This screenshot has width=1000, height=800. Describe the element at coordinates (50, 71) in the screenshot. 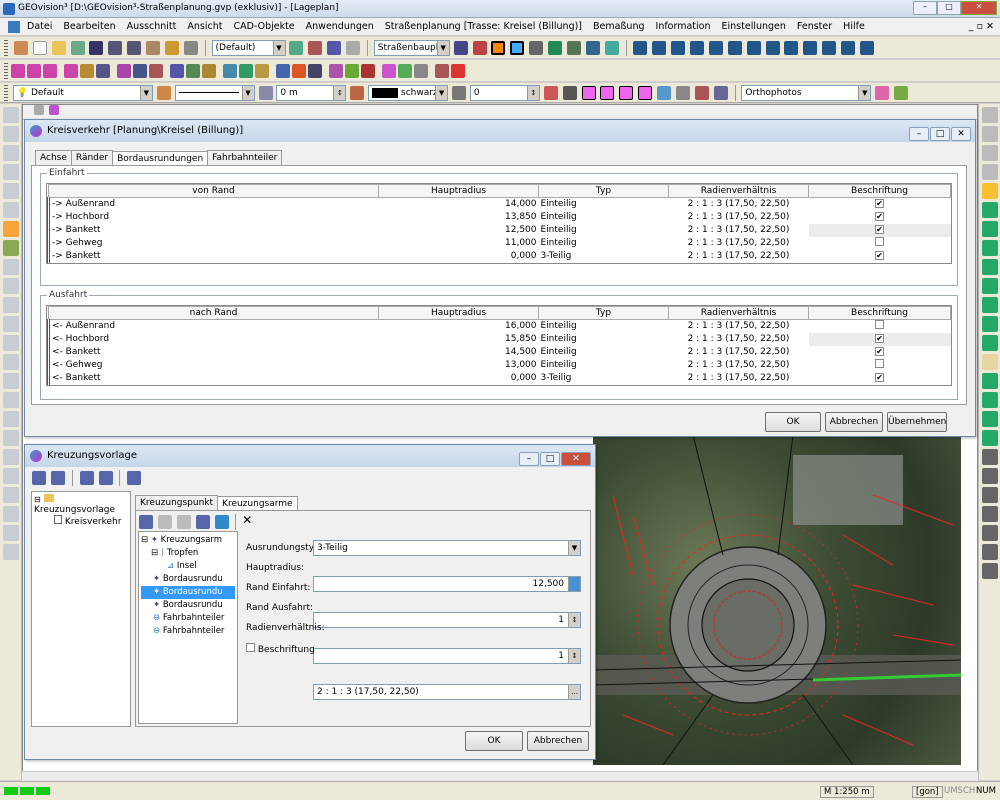

I see `draw-tool-3-icon` at that location.